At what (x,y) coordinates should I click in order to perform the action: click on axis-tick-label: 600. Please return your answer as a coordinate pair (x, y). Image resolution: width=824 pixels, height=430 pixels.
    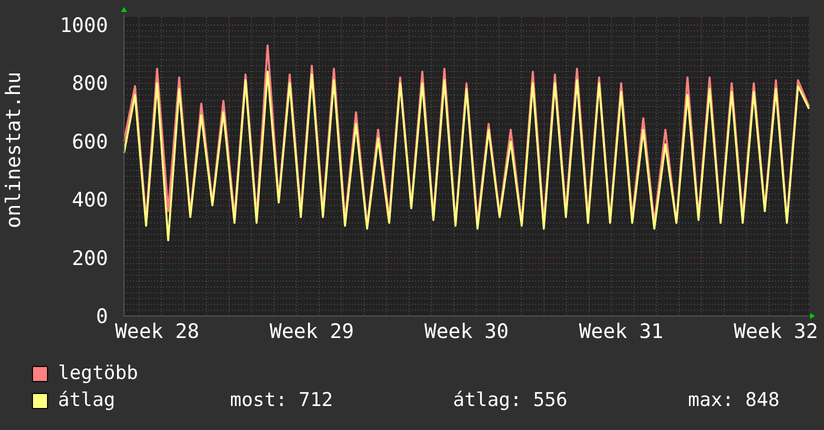
    Looking at the image, I should click on (90, 141).